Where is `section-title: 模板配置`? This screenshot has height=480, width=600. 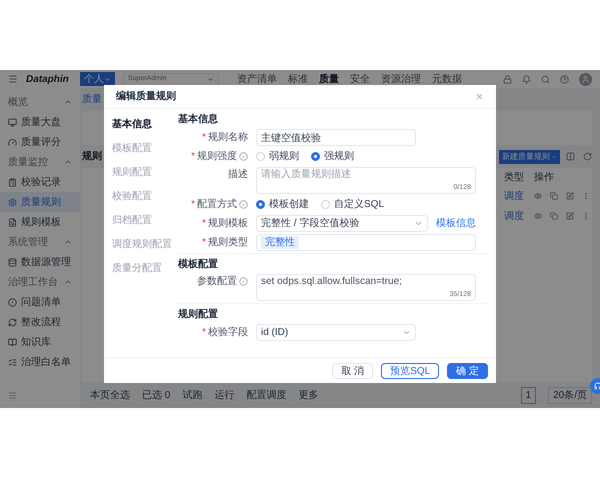 section-title: 模板配置 is located at coordinates (198, 265).